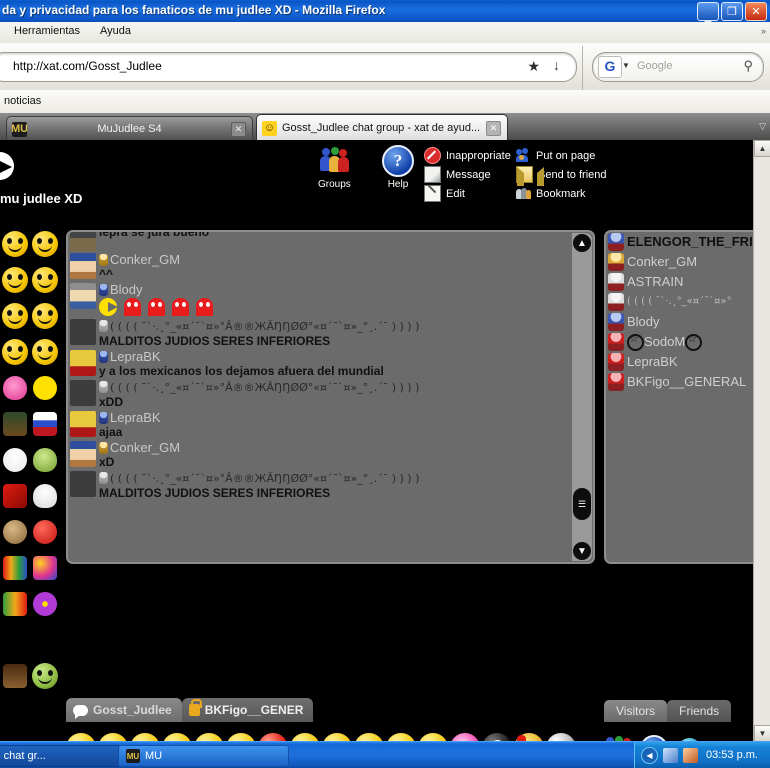 This screenshot has height=768, width=770. Describe the element at coordinates (115, 31) in the screenshot. I see `menu-item-ayuda: Ayuda` at that location.